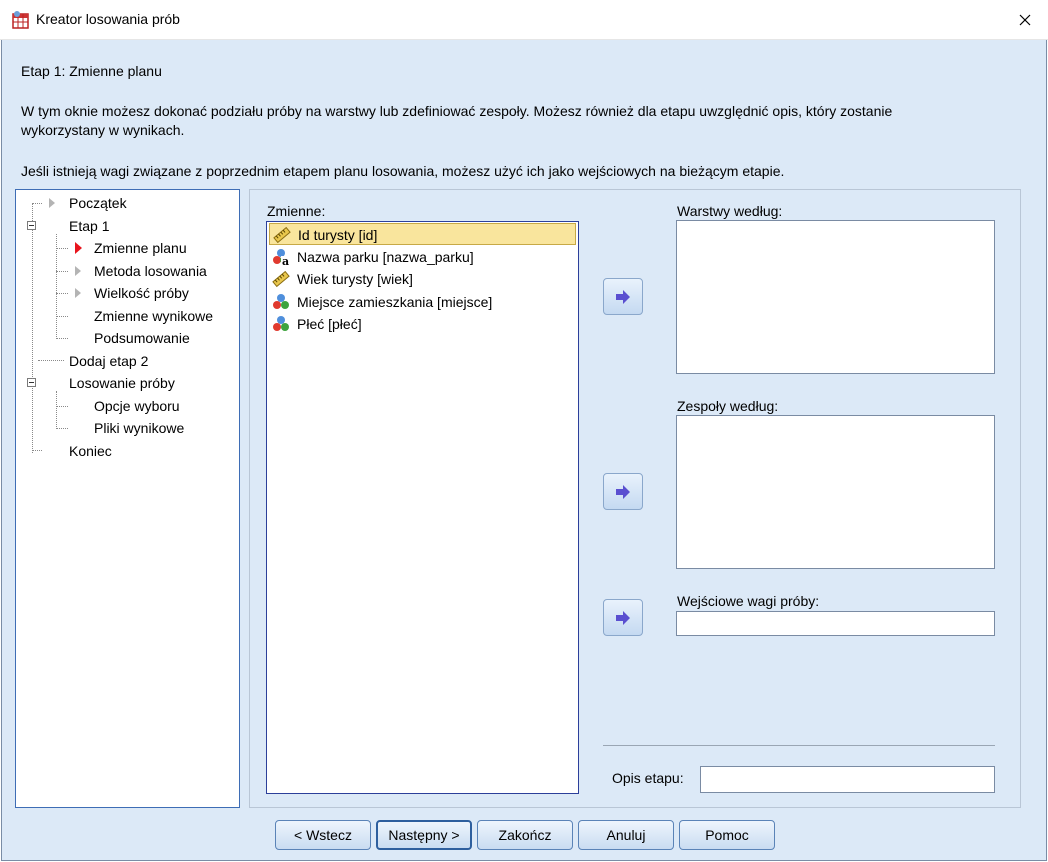 This screenshot has width=1048, height=862. Describe the element at coordinates (422, 279) in the screenshot. I see `list-item: Wiek turysty [wiek]` at that location.